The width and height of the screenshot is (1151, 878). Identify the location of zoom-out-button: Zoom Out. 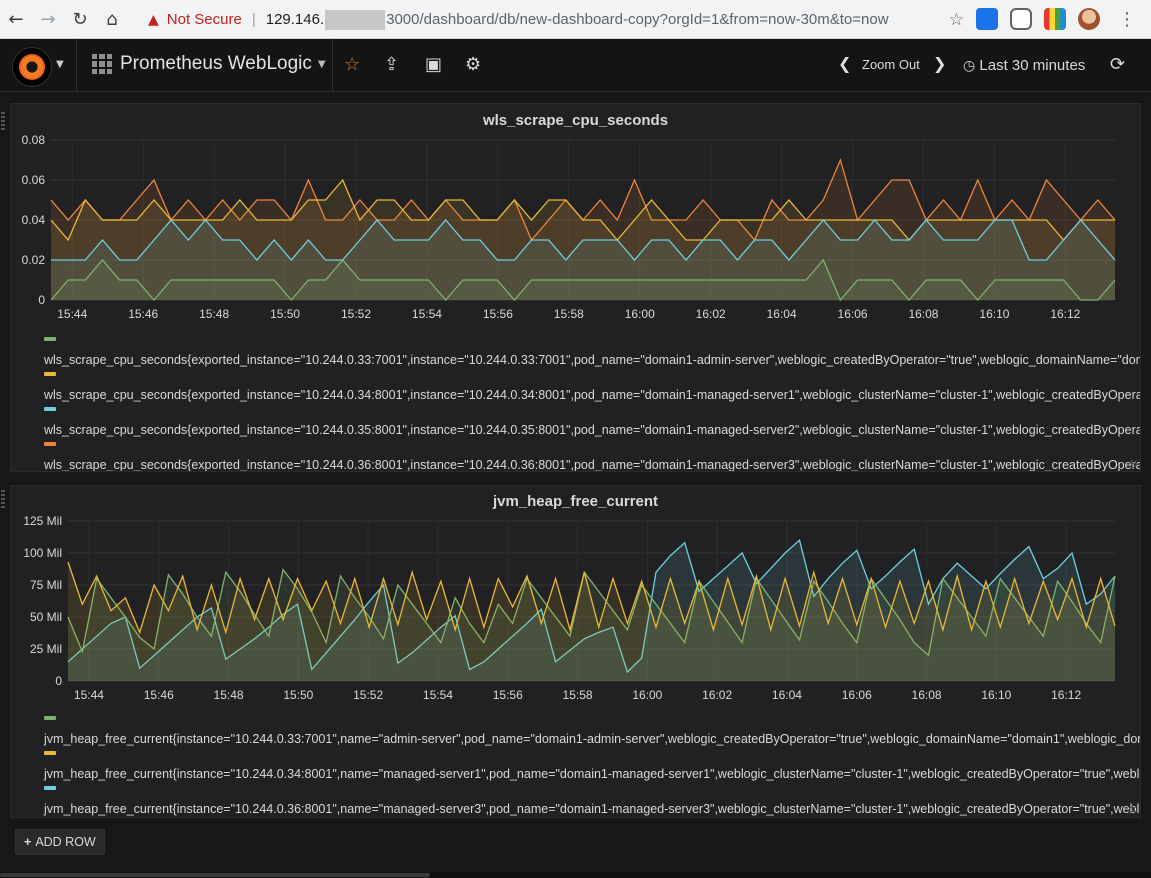
(891, 64).